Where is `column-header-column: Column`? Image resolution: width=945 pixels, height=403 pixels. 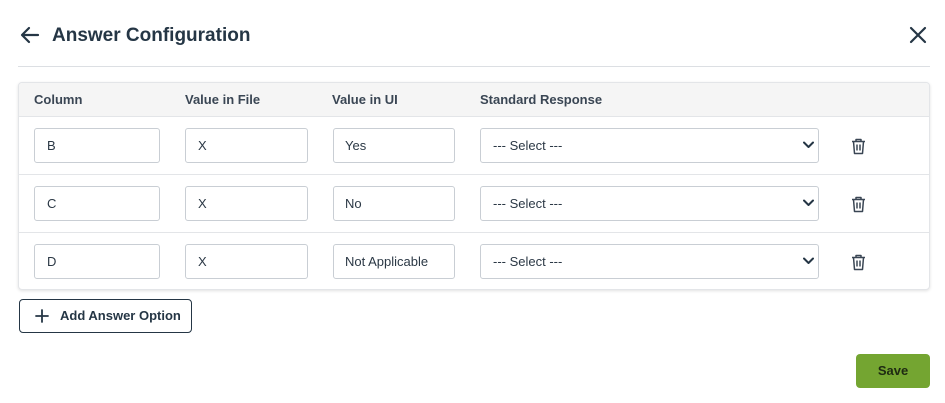 column-header-column: Column is located at coordinates (58, 99).